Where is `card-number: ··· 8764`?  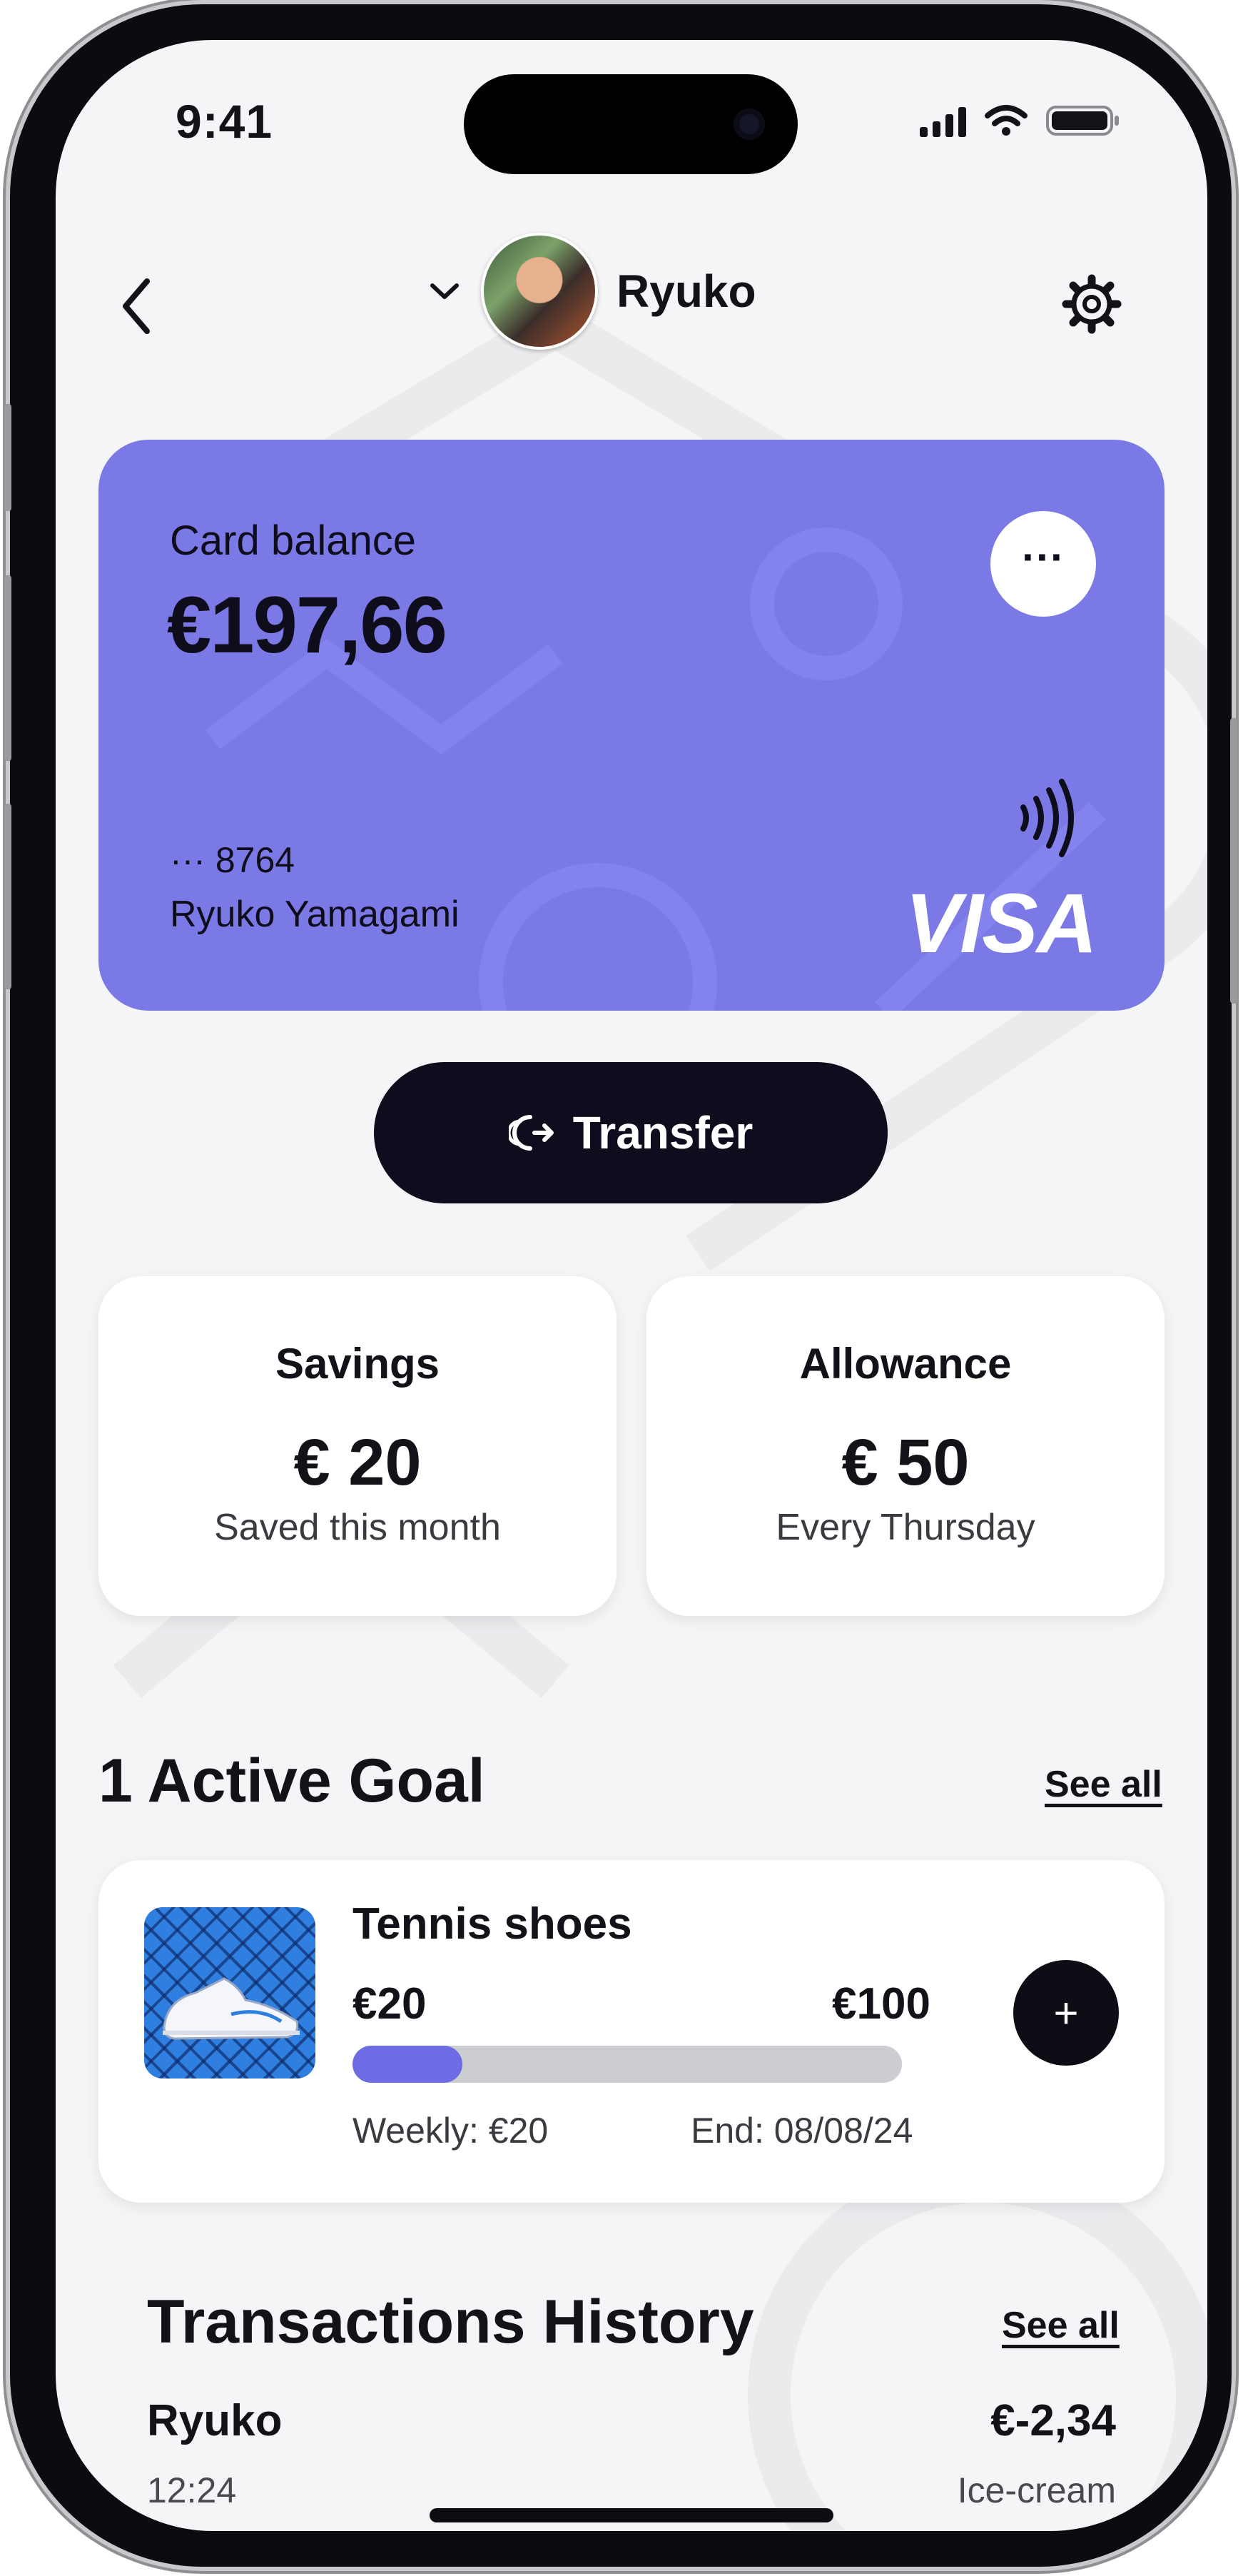
card-number: ··· 8764 is located at coordinates (232, 860).